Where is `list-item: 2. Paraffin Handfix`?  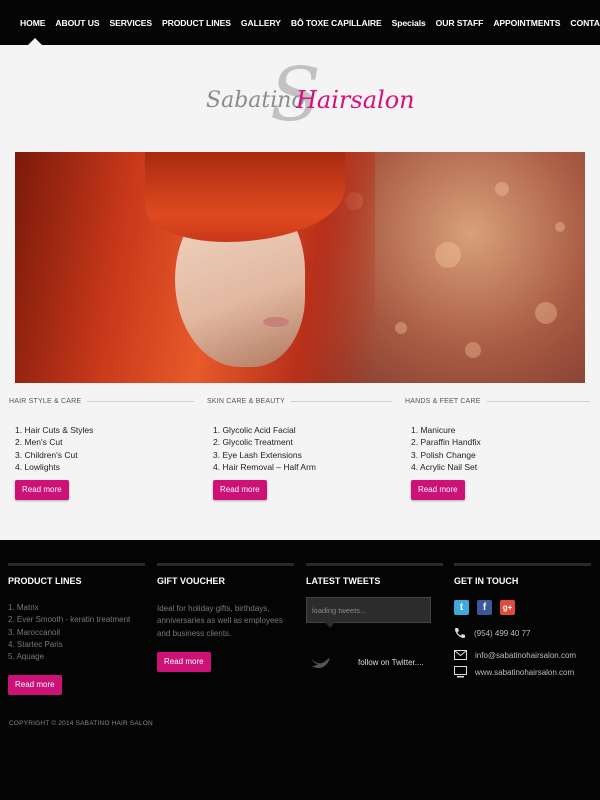 list-item: 2. Paraffin Handfix is located at coordinates (446, 442).